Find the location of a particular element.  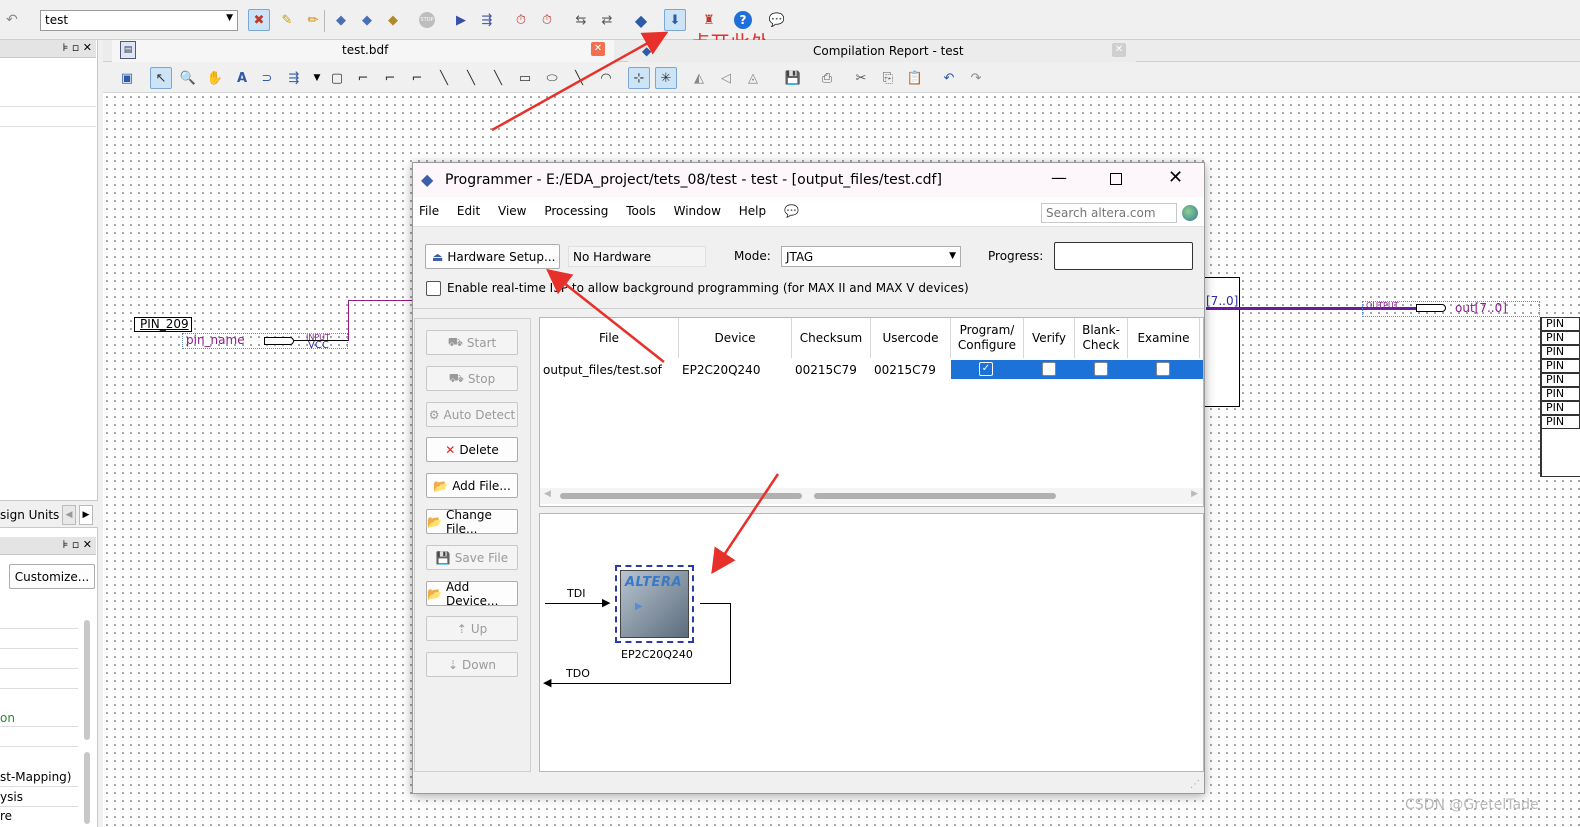

arrow-to-hardware-setup is located at coordinates (605, 315).